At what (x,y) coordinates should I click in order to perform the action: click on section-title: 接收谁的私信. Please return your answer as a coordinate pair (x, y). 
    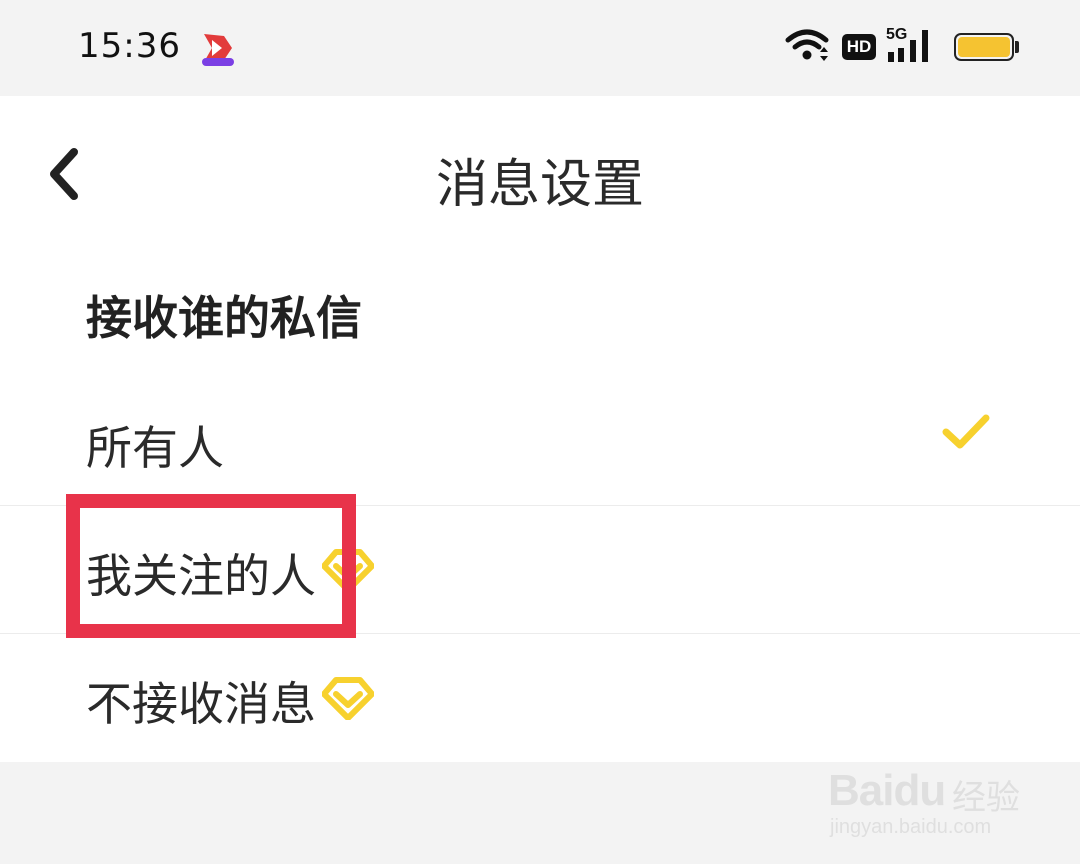
    Looking at the image, I should click on (224, 318).